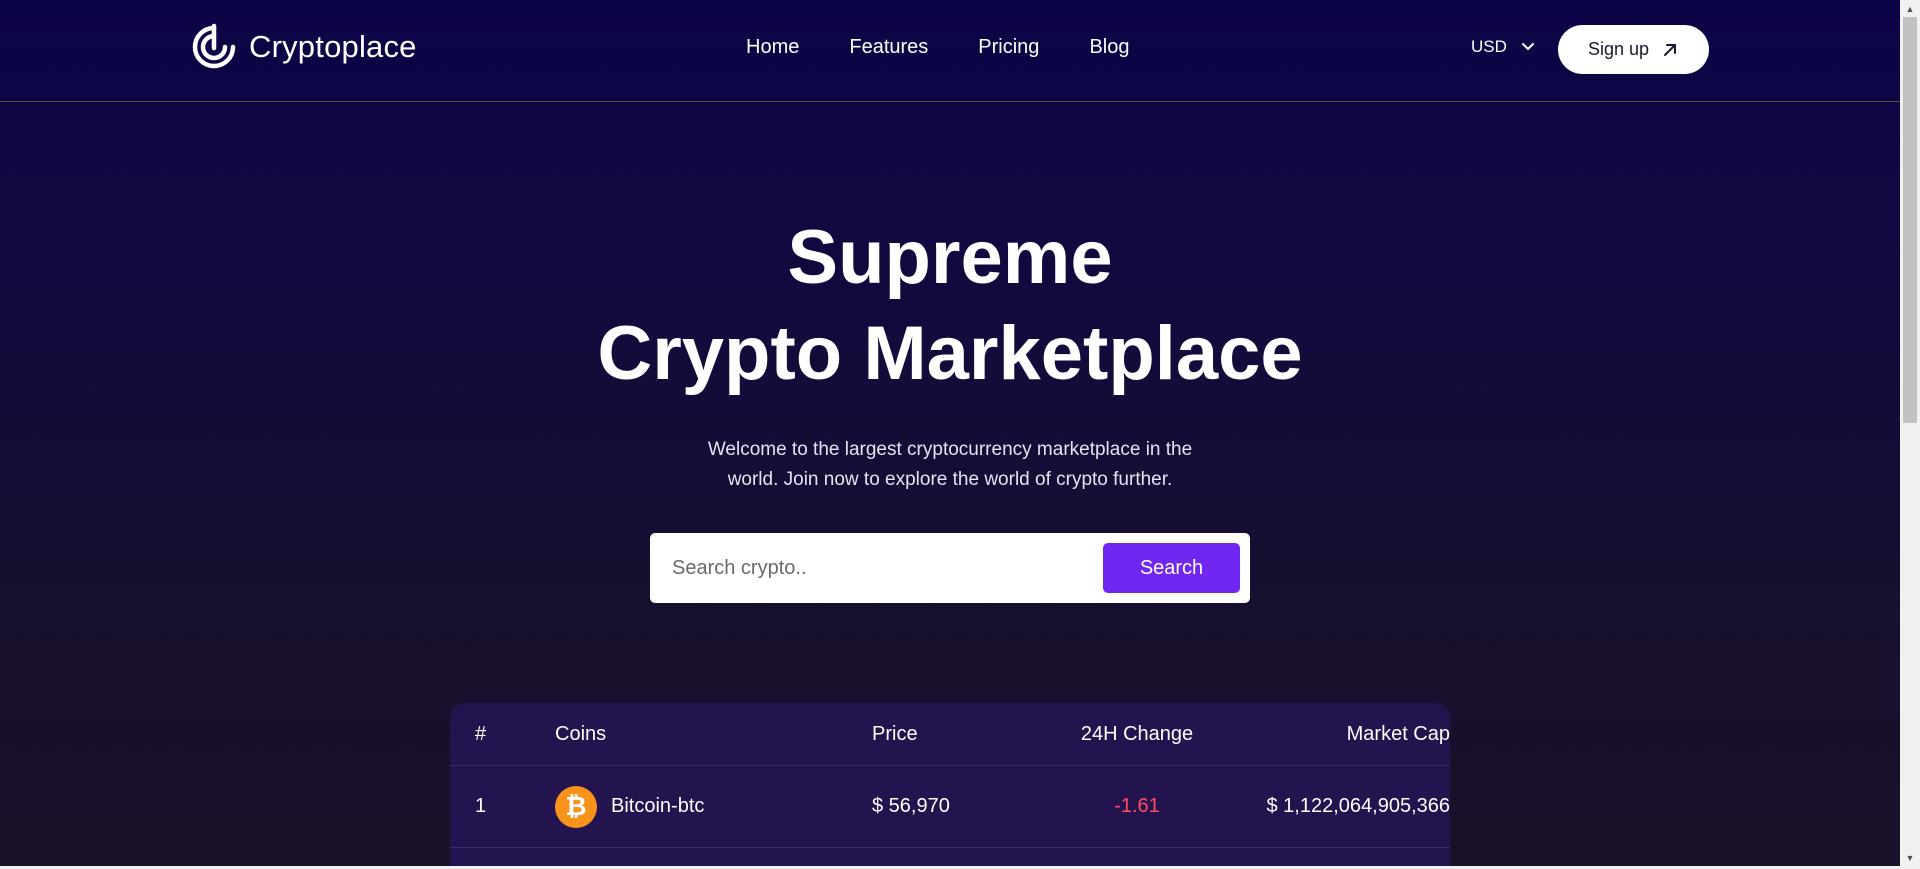 Image resolution: width=1920 pixels, height=869 pixels. I want to click on row-rank: 1, so click(481, 806).